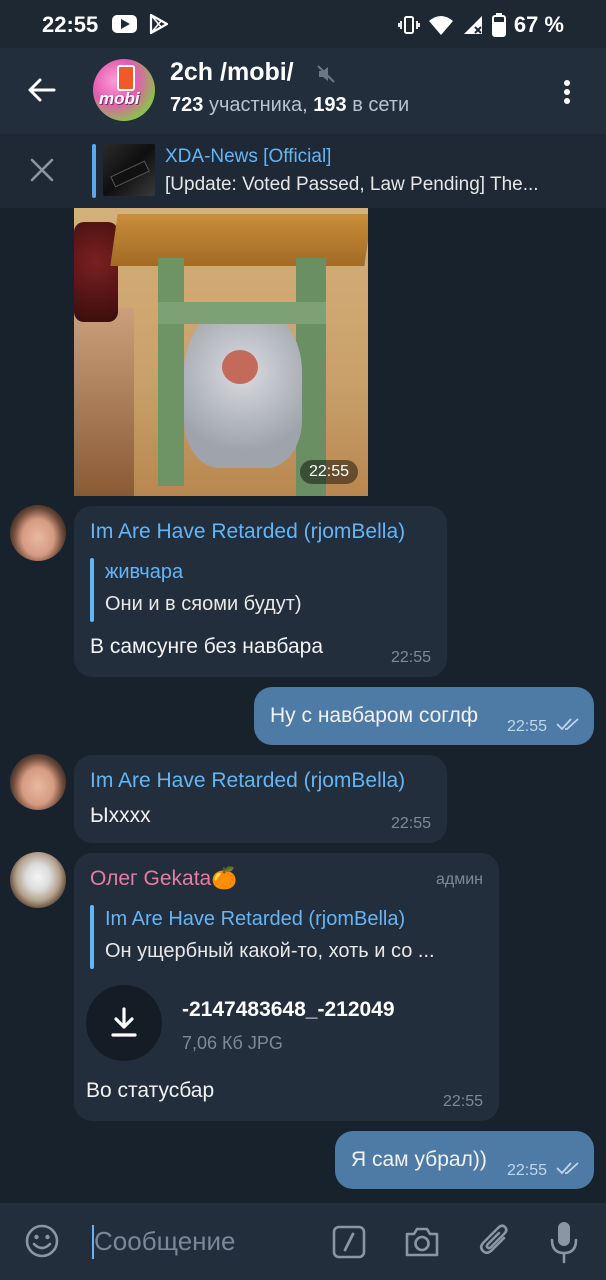  Describe the element at coordinates (204, 1241) in the screenshot. I see `message-input` at that location.